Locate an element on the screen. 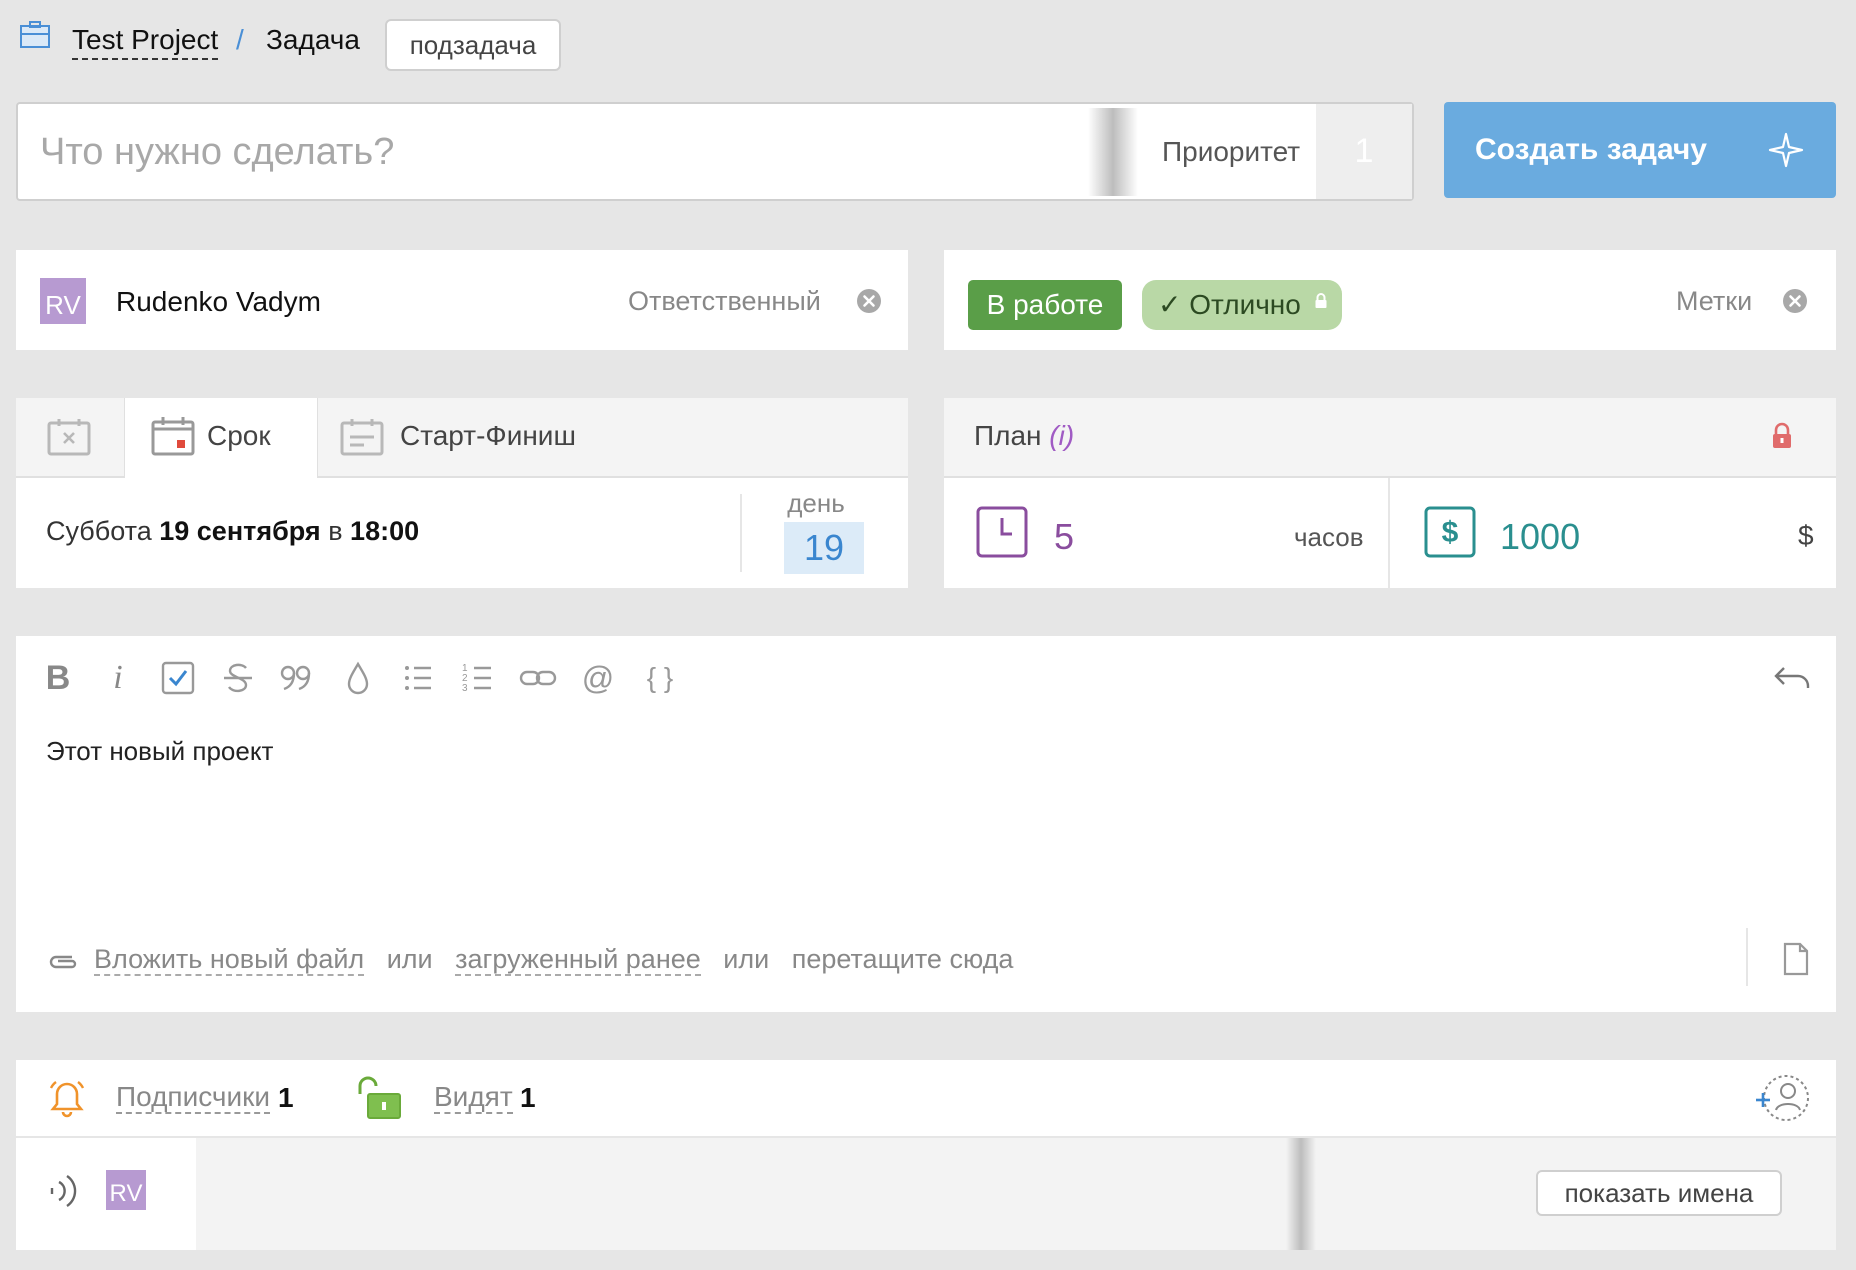 The image size is (1856, 1270). checkbox-icon is located at coordinates (178, 678).